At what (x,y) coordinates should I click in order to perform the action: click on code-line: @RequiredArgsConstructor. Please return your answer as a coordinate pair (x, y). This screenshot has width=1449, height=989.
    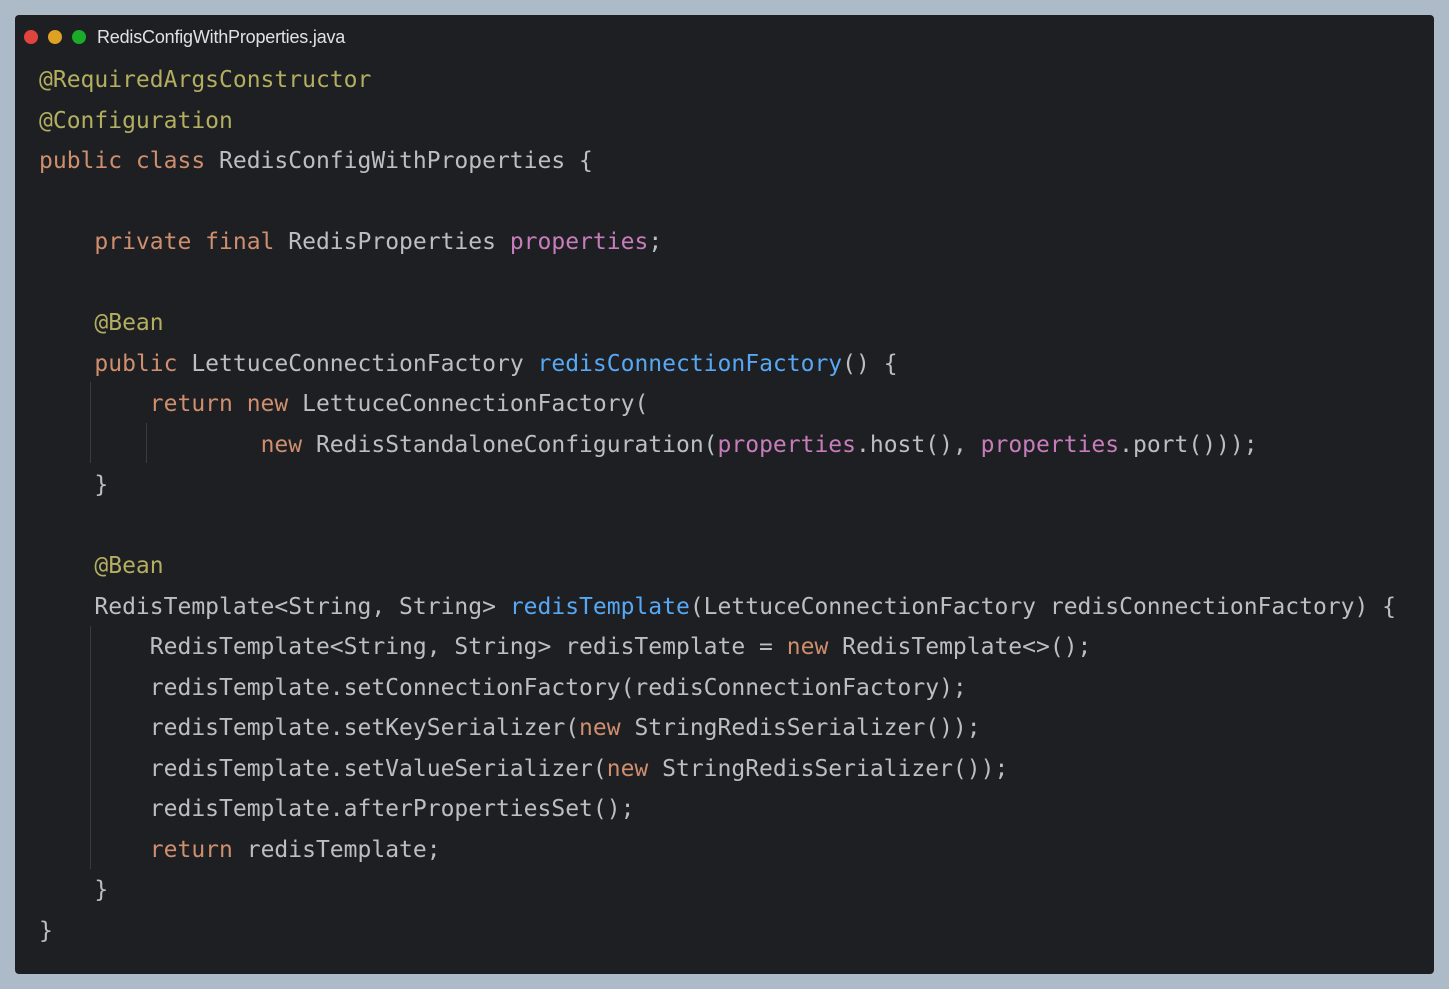
    Looking at the image, I should click on (717, 80).